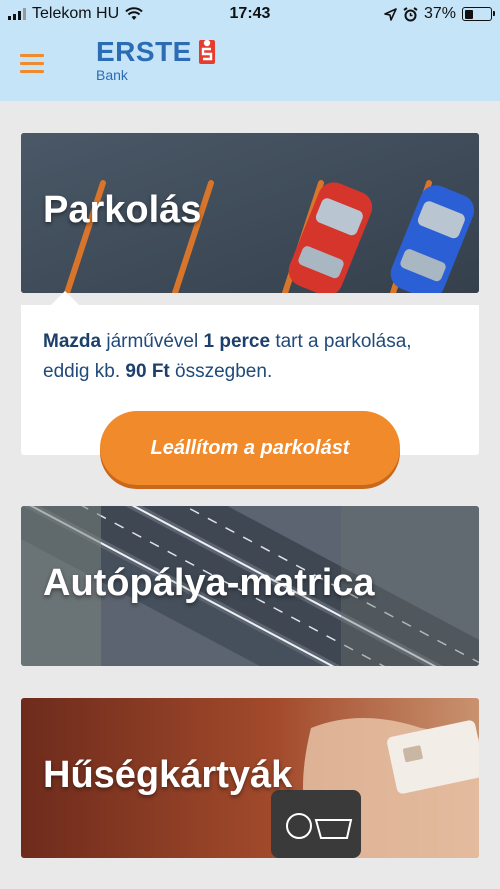  Describe the element at coordinates (32, 64) in the screenshot. I see `hamburger-menu-icon` at that location.